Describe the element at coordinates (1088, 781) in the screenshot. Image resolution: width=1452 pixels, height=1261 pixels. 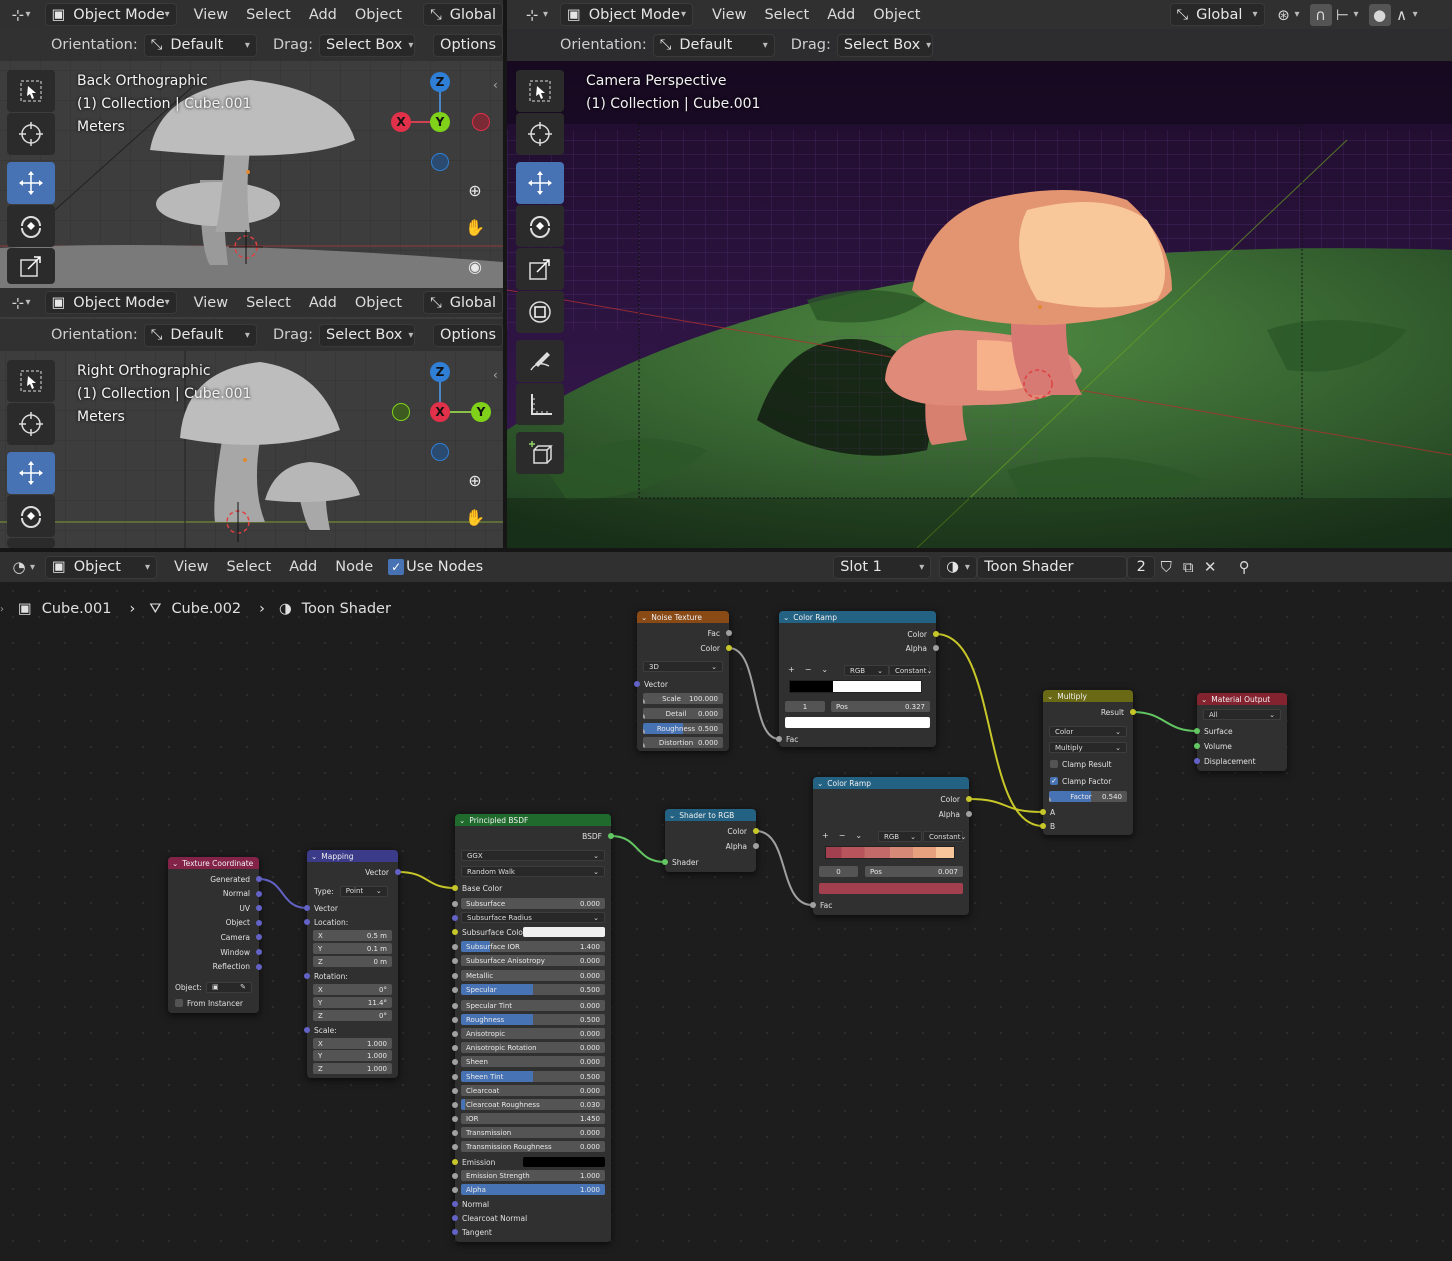
I see `clamp-factor-row: ✓ Clamp Factor` at that location.